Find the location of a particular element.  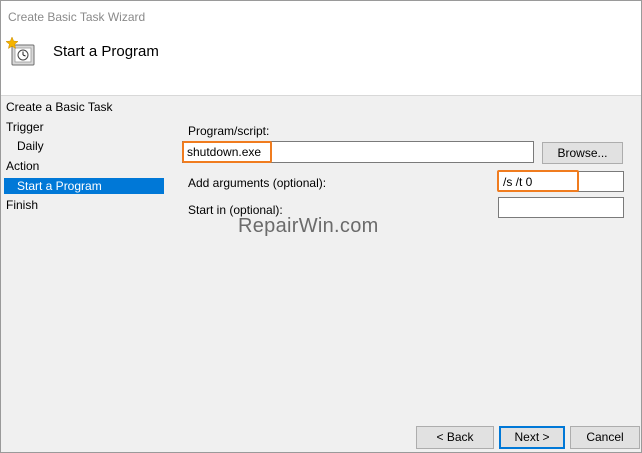

arguments-highlight-box is located at coordinates (538, 181).